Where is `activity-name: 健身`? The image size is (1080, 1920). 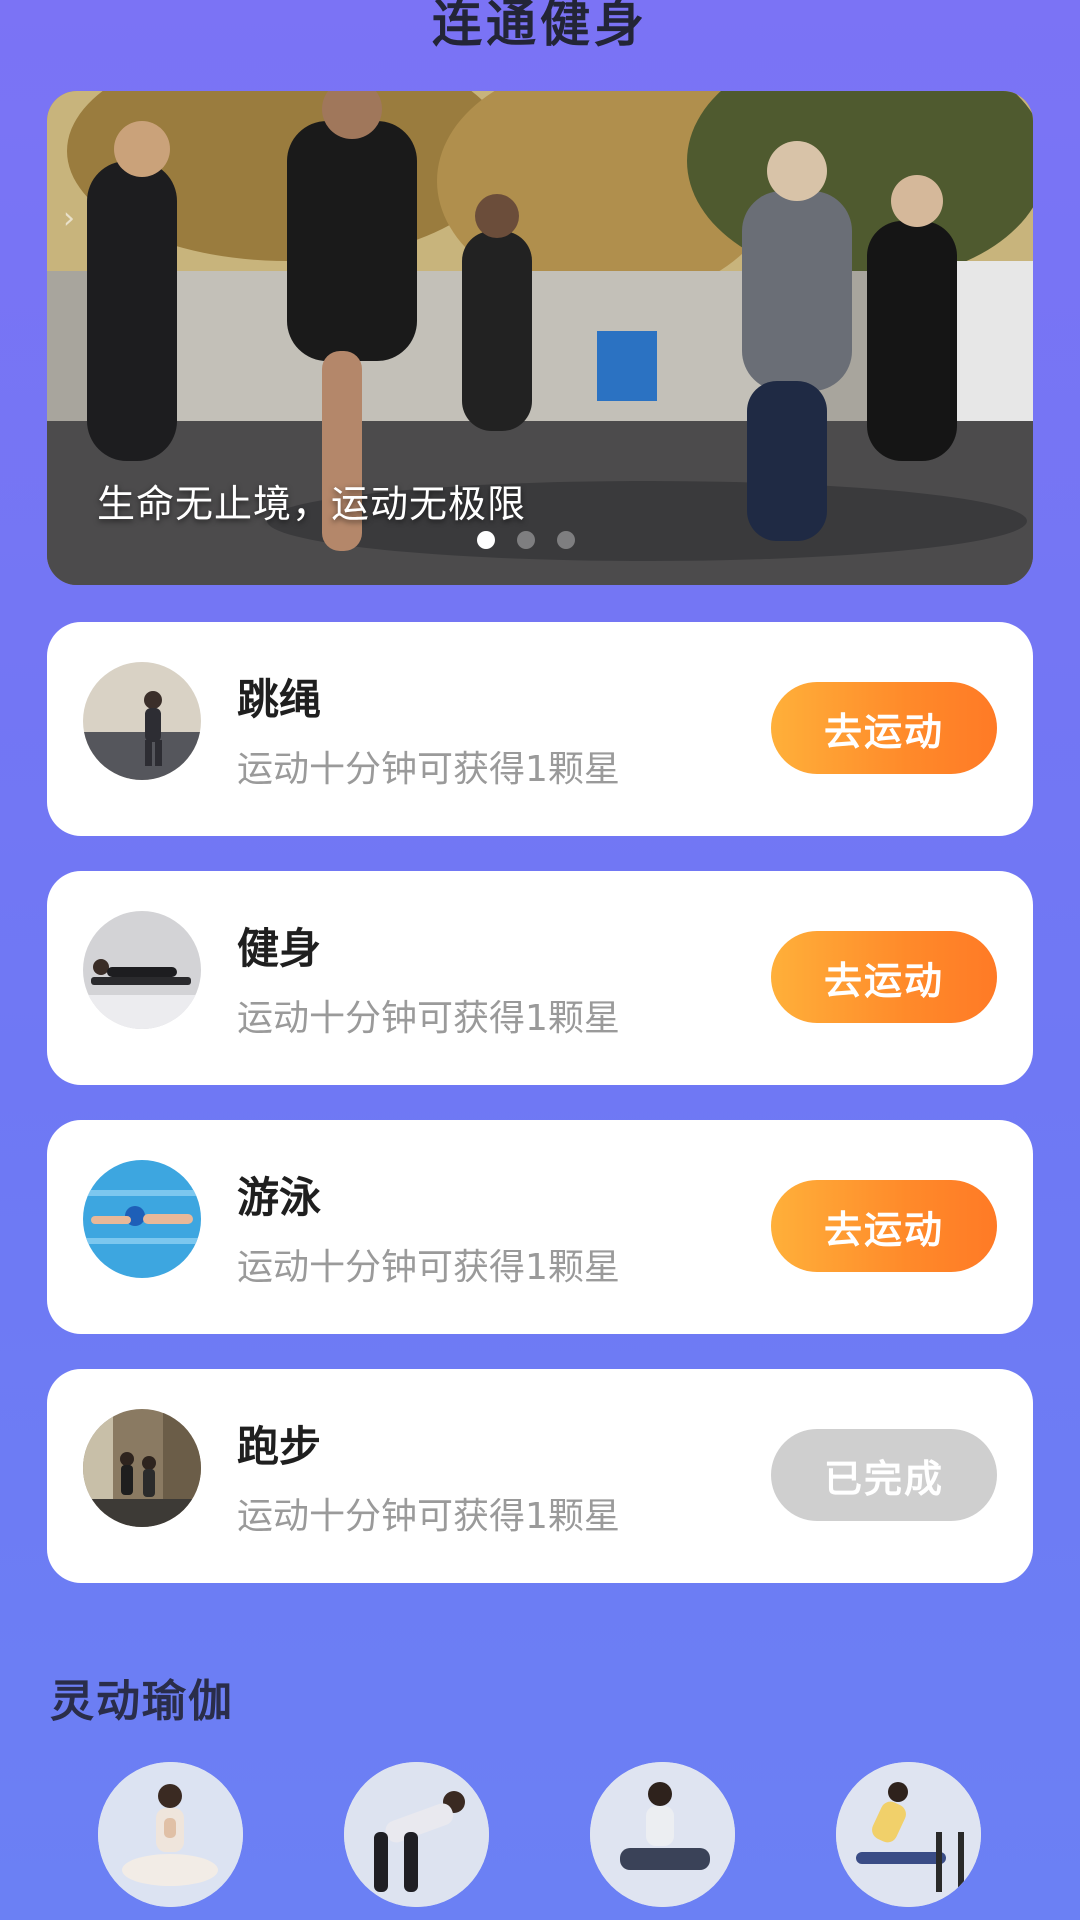
activity-name: 健身 is located at coordinates (279, 948).